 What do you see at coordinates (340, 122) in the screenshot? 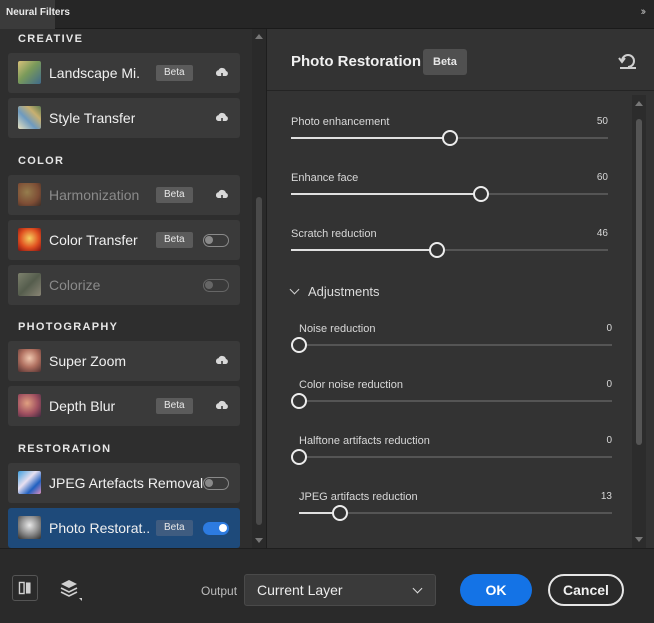
I see `slider-label: Photo enhancement` at bounding box center [340, 122].